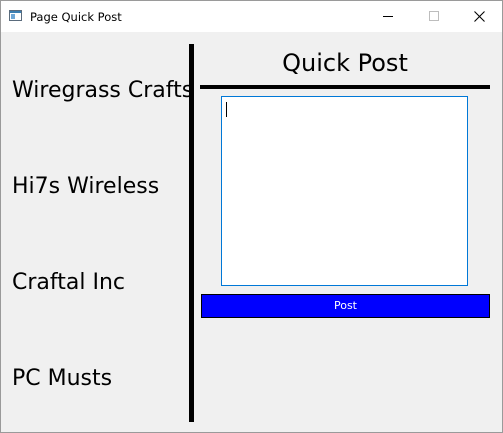 The image size is (503, 433). Describe the element at coordinates (345, 306) in the screenshot. I see `post-button: Post` at that location.